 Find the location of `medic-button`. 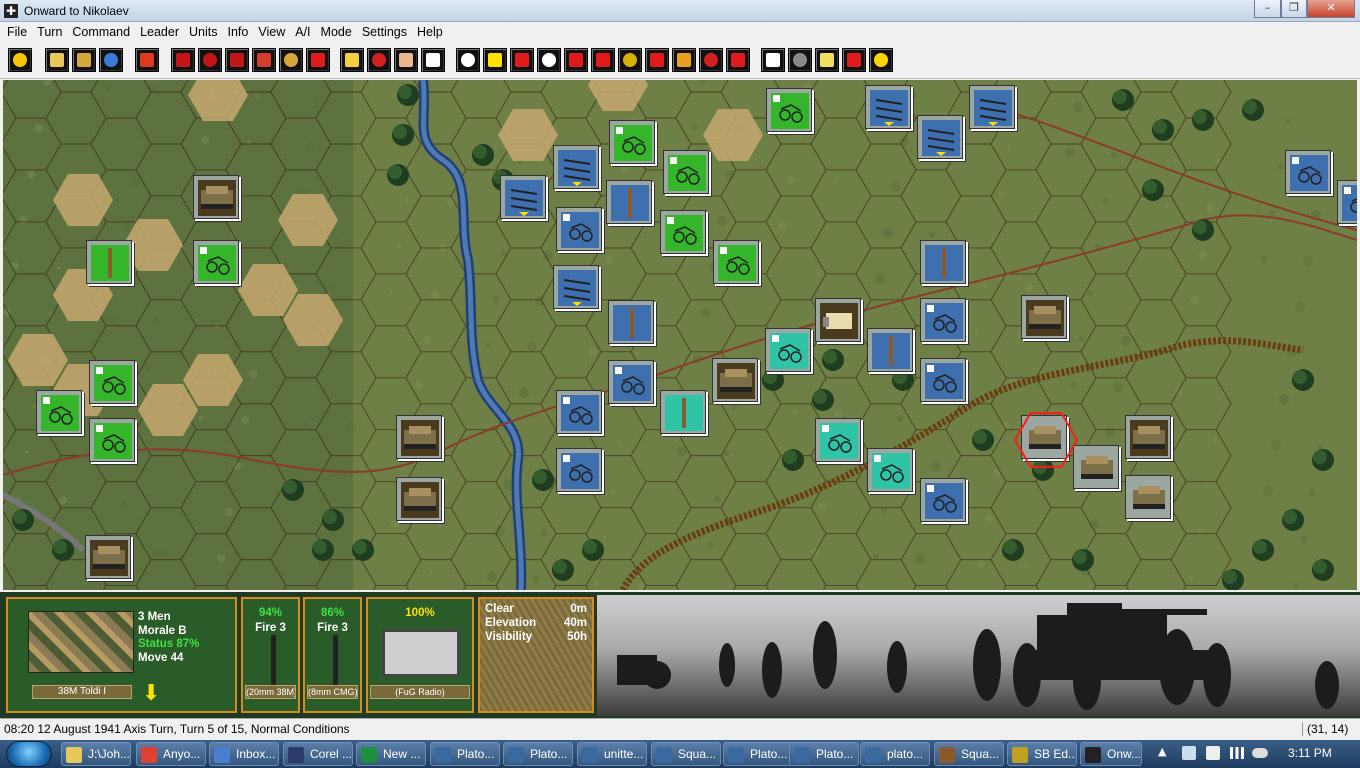

medic-button is located at coordinates (657, 60).